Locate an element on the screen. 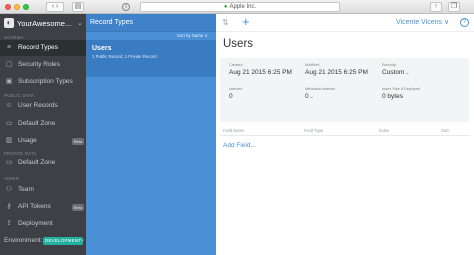 The width and height of the screenshot is (474, 255). sidebar-toggle-icon: ▤ is located at coordinates (78, 7).